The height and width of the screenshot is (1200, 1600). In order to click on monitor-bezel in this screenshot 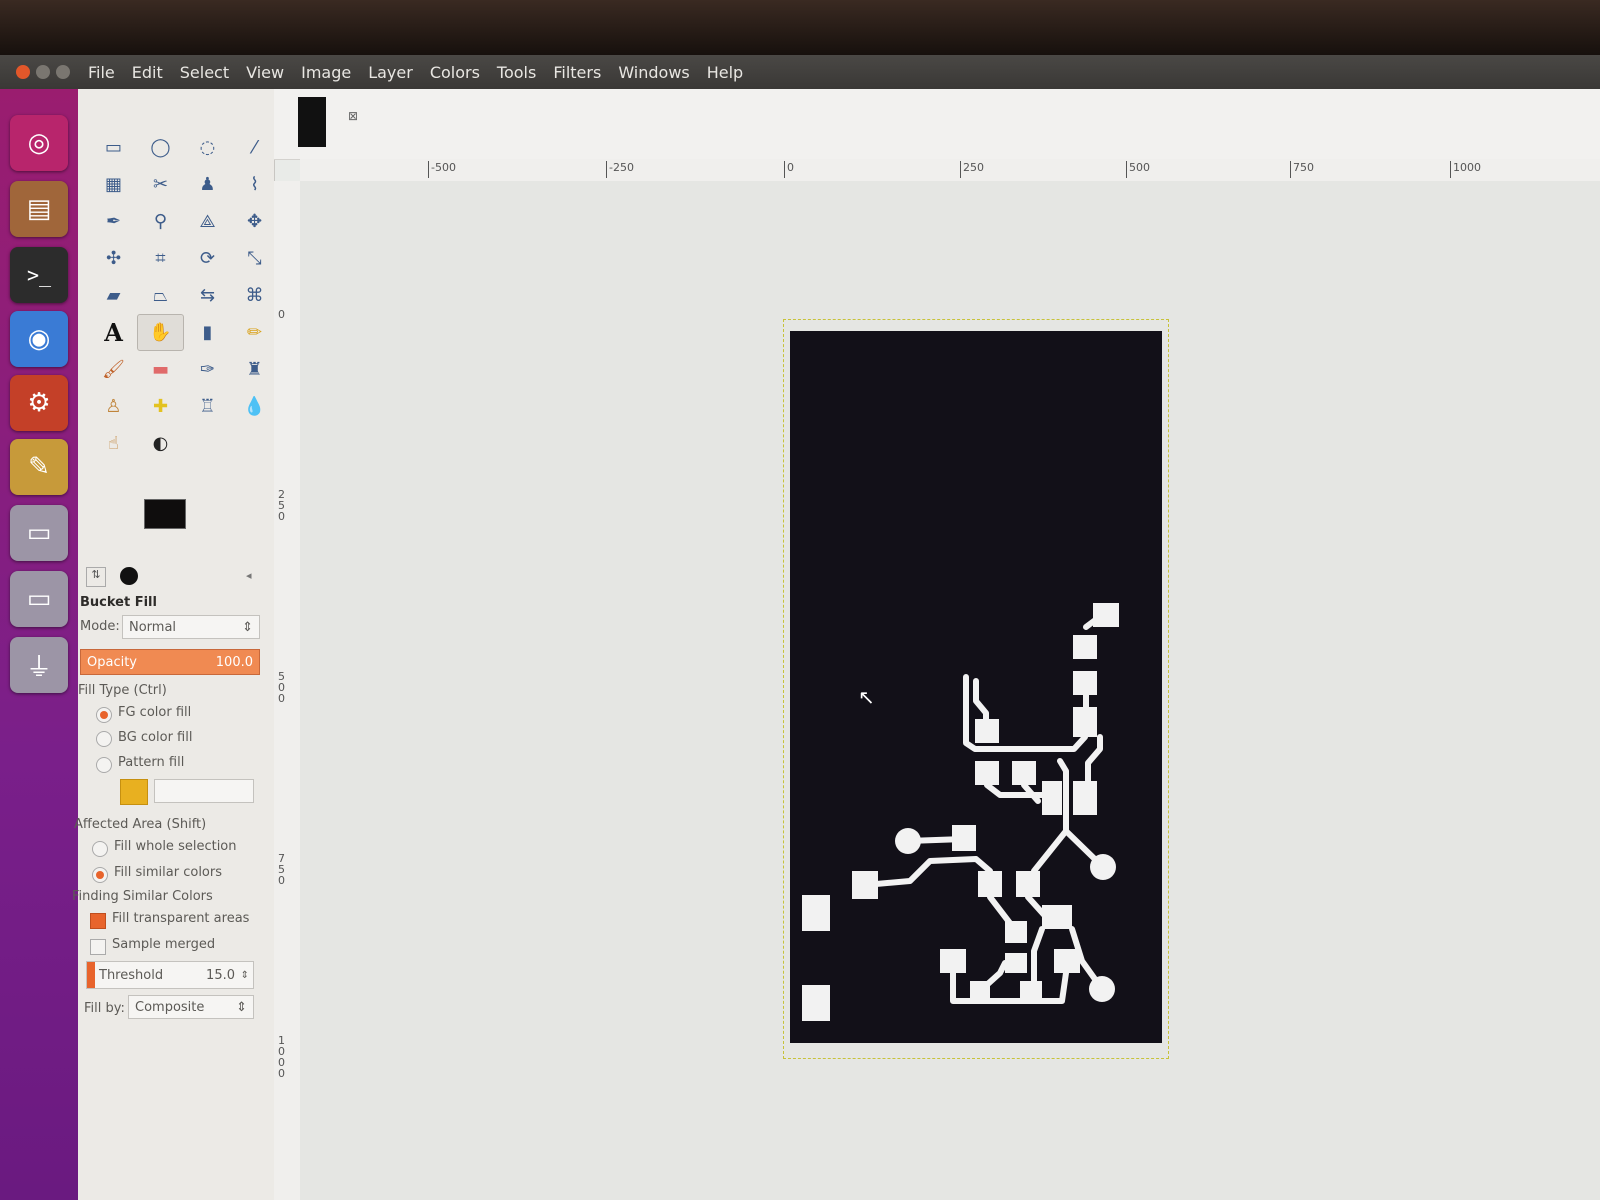, I will do `click(800, 31)`.